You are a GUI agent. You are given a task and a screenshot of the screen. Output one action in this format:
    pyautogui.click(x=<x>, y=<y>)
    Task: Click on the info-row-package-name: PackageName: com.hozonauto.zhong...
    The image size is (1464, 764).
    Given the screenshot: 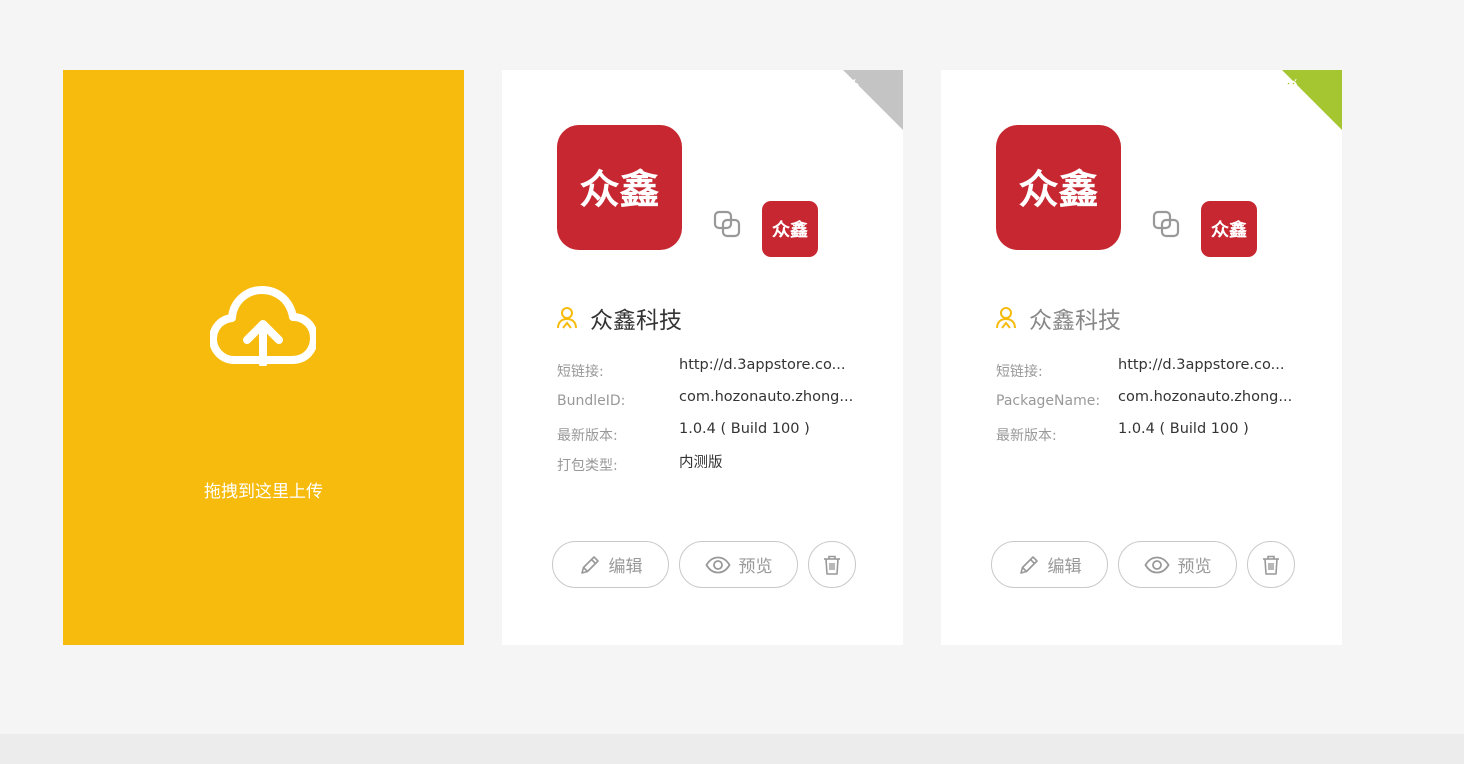 What is the action you would take?
    pyautogui.click(x=1156, y=403)
    